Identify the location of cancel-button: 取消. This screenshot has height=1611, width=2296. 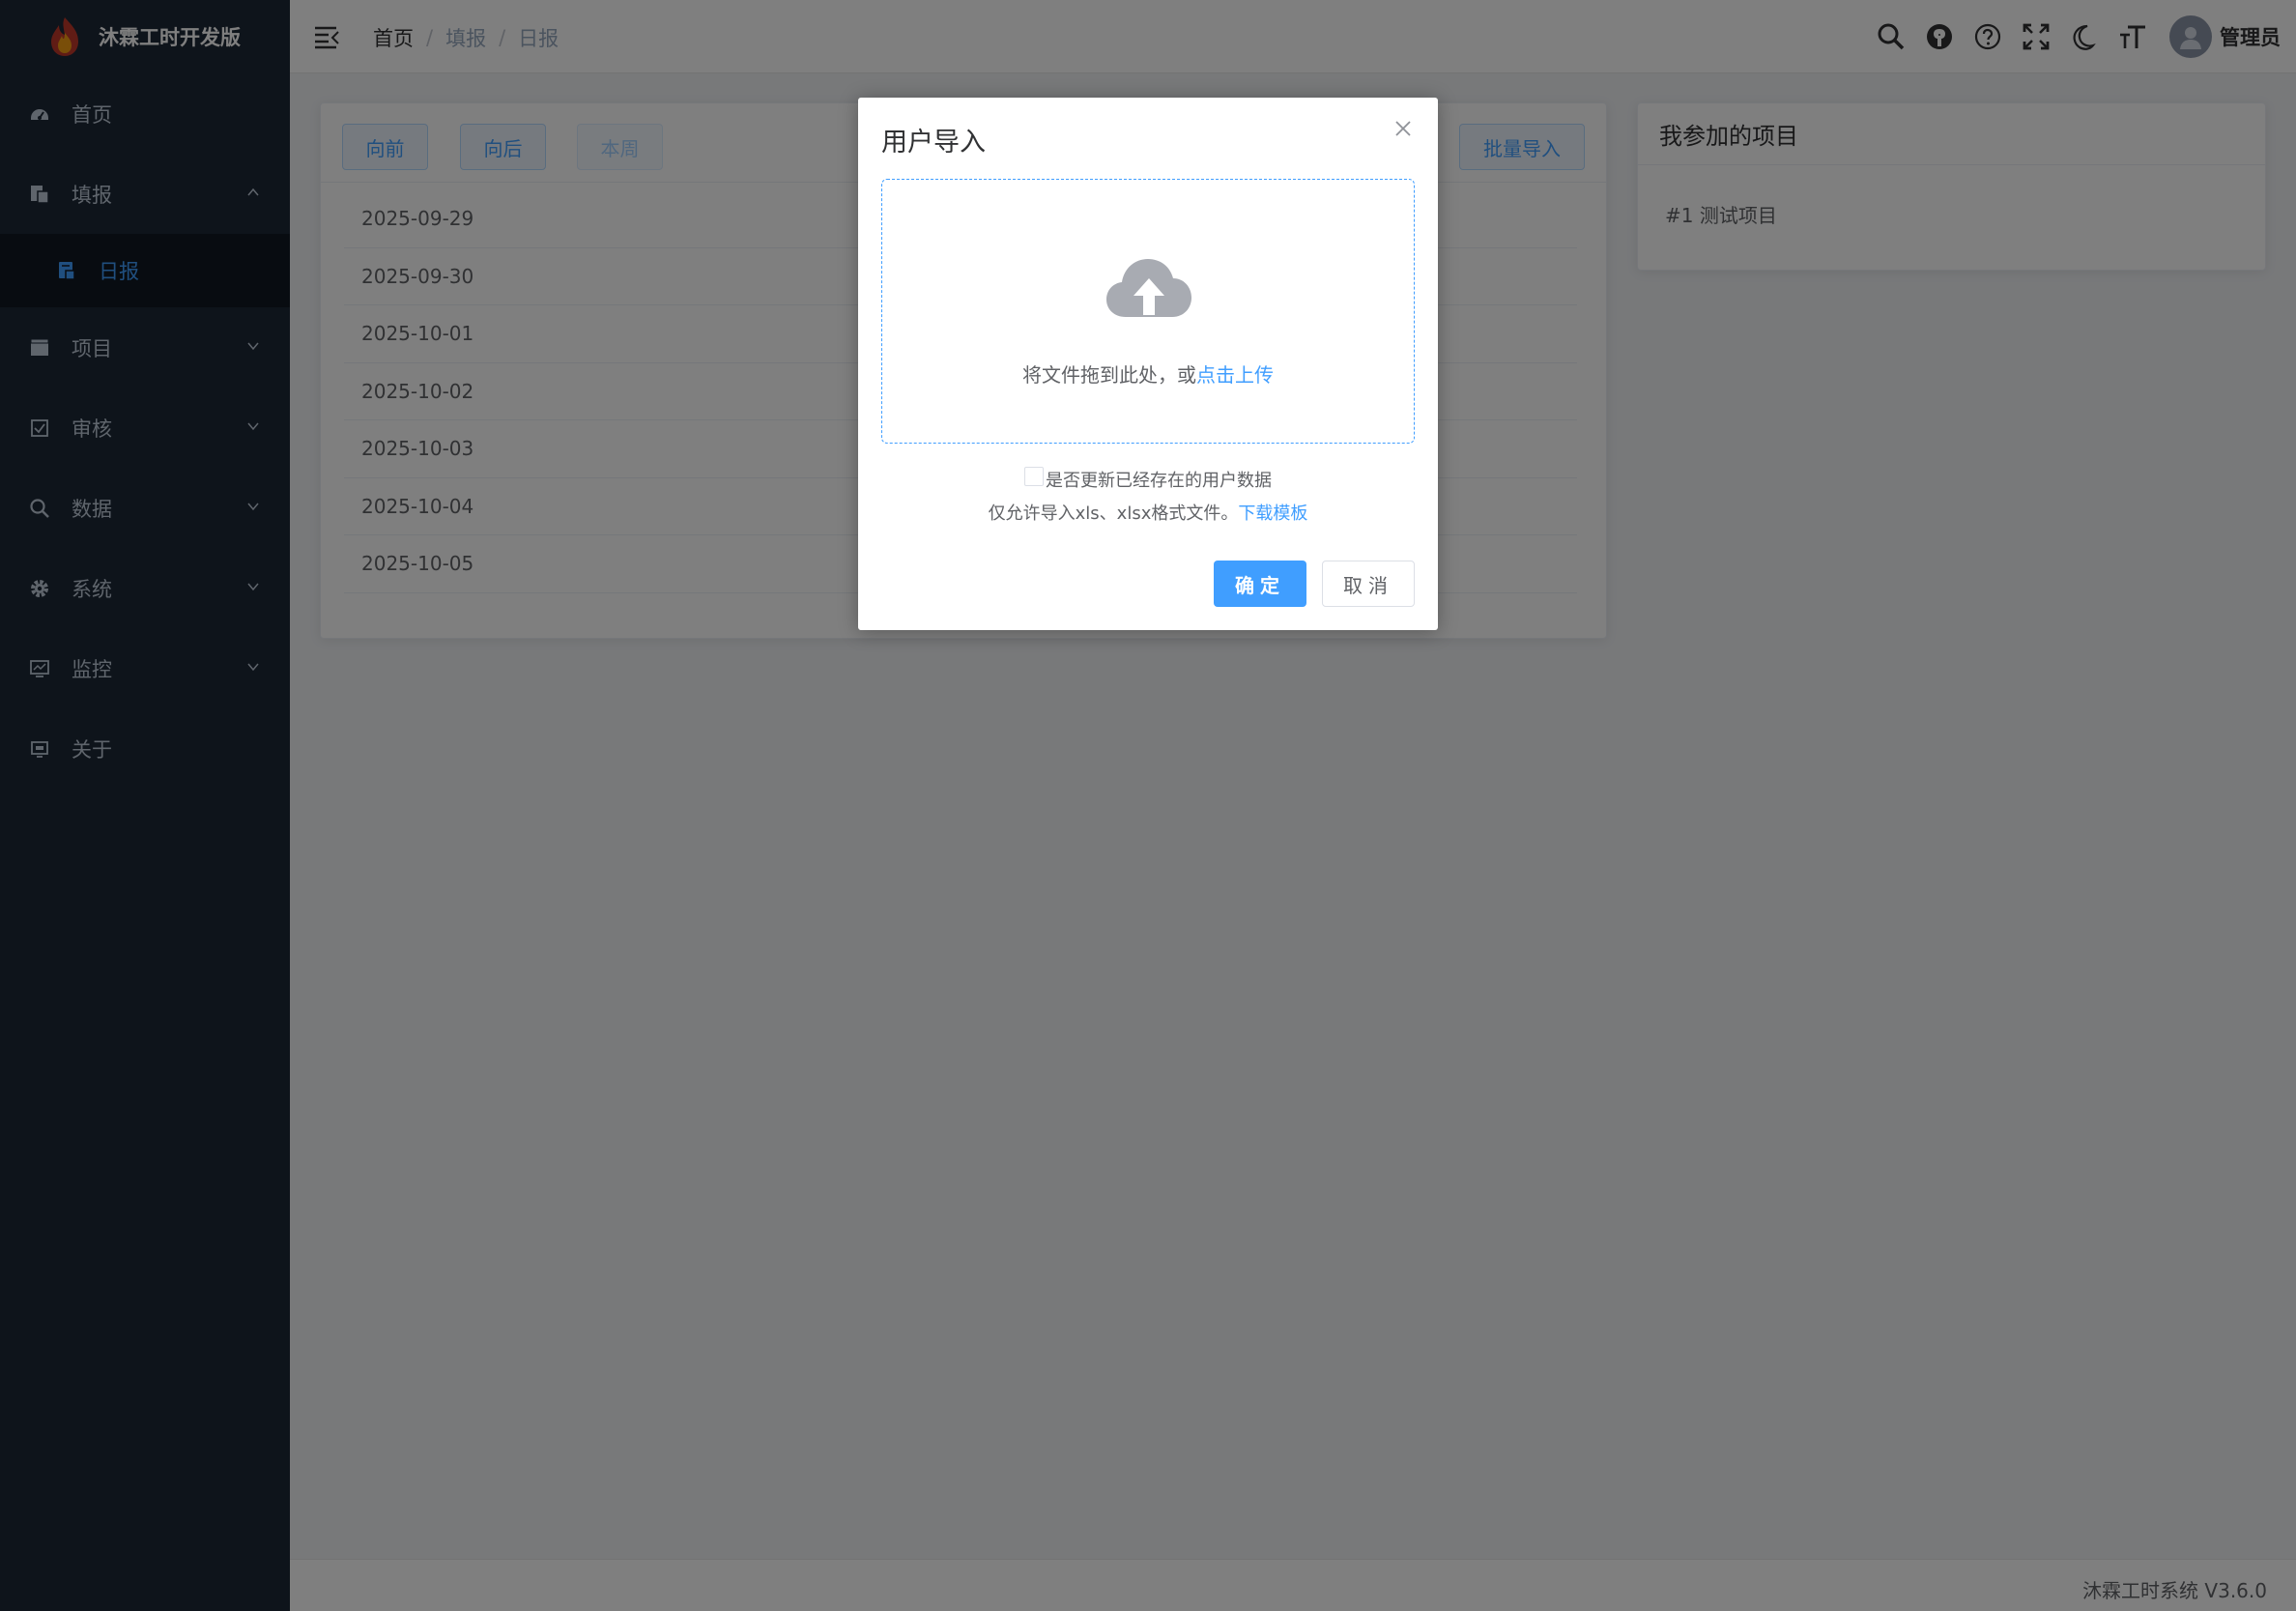
(1368, 584).